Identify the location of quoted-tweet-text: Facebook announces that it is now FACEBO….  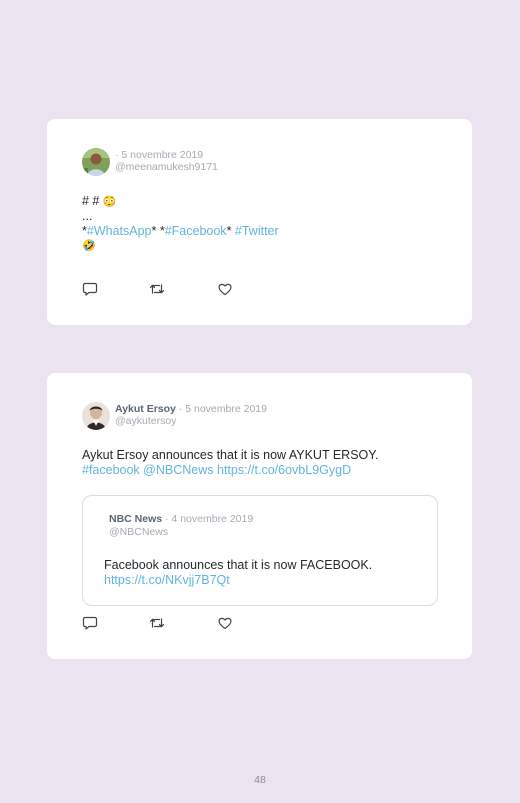
(238, 565).